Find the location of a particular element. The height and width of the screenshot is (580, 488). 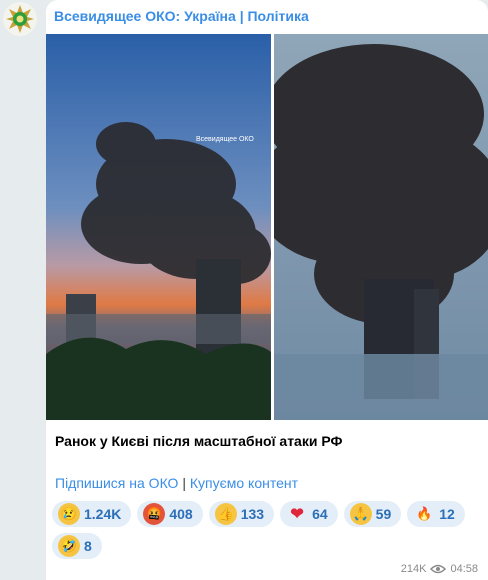

reaction-fire: 🔥 12 is located at coordinates (436, 514).